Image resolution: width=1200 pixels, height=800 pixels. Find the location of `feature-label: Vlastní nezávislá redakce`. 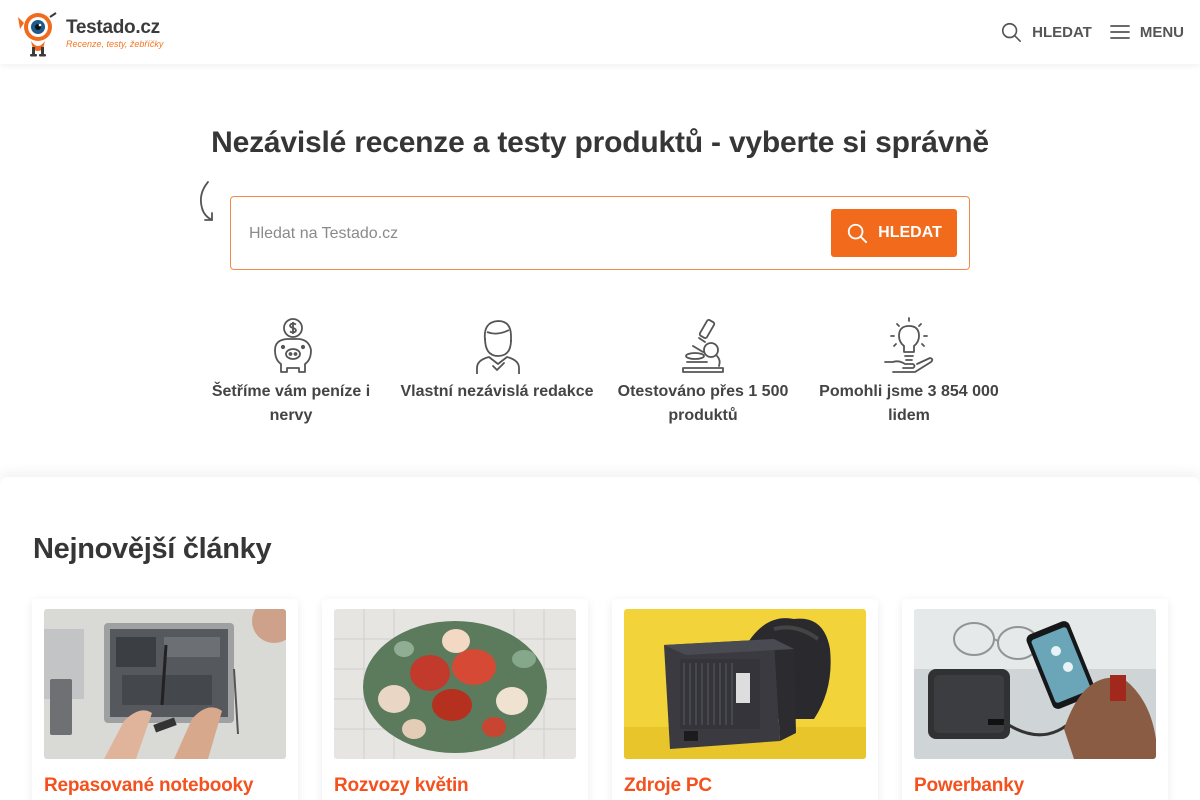

feature-label: Vlastní nezávislá redakce is located at coordinates (497, 391).